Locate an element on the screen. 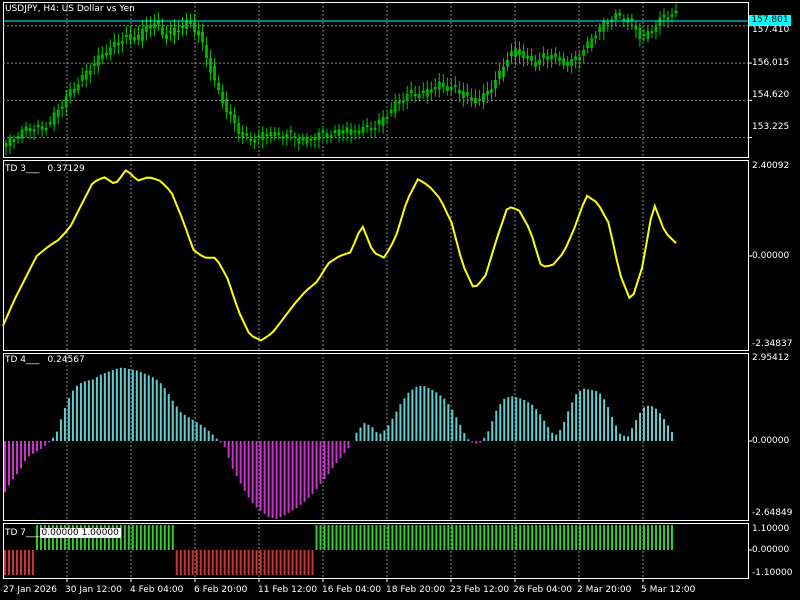 Image resolution: width=800 pixels, height=600 pixels. price-axis-label-4: 153.225 is located at coordinates (771, 127).